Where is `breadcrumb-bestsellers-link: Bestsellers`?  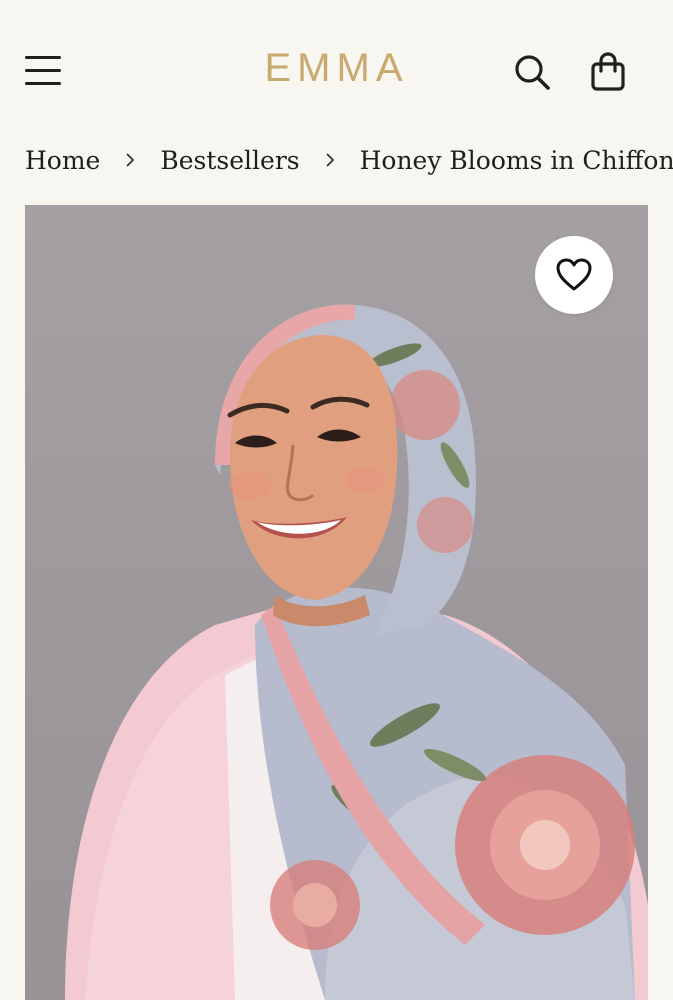 breadcrumb-bestsellers-link: Bestsellers is located at coordinates (229, 160).